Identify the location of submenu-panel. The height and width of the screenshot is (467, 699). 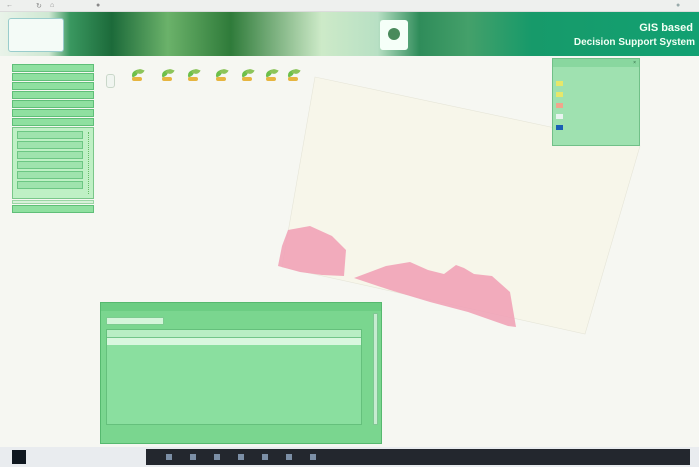
(53, 163).